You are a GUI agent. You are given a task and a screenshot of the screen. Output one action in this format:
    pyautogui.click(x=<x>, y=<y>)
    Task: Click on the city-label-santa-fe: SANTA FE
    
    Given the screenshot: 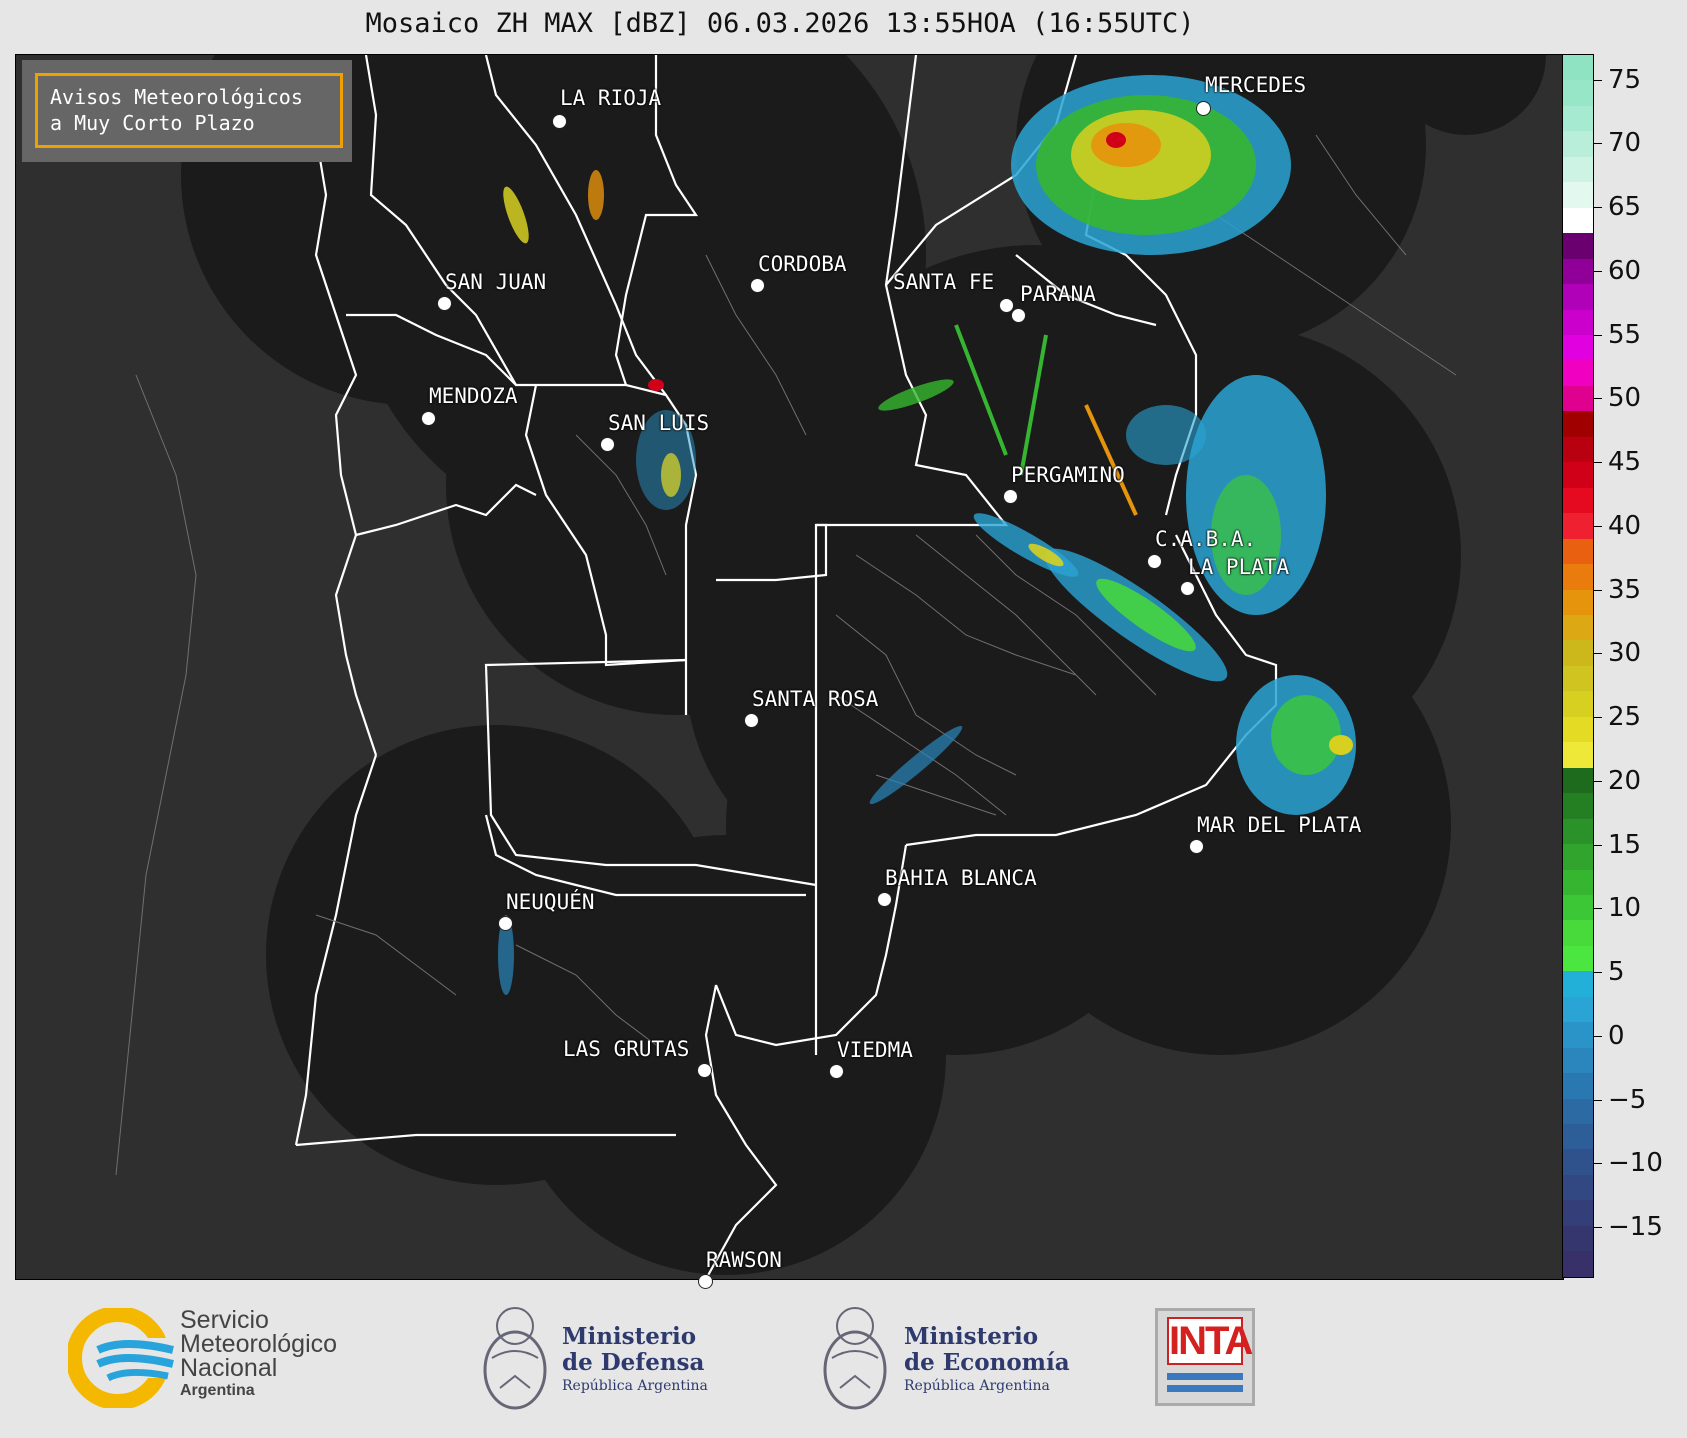 What is the action you would take?
    pyautogui.click(x=944, y=282)
    